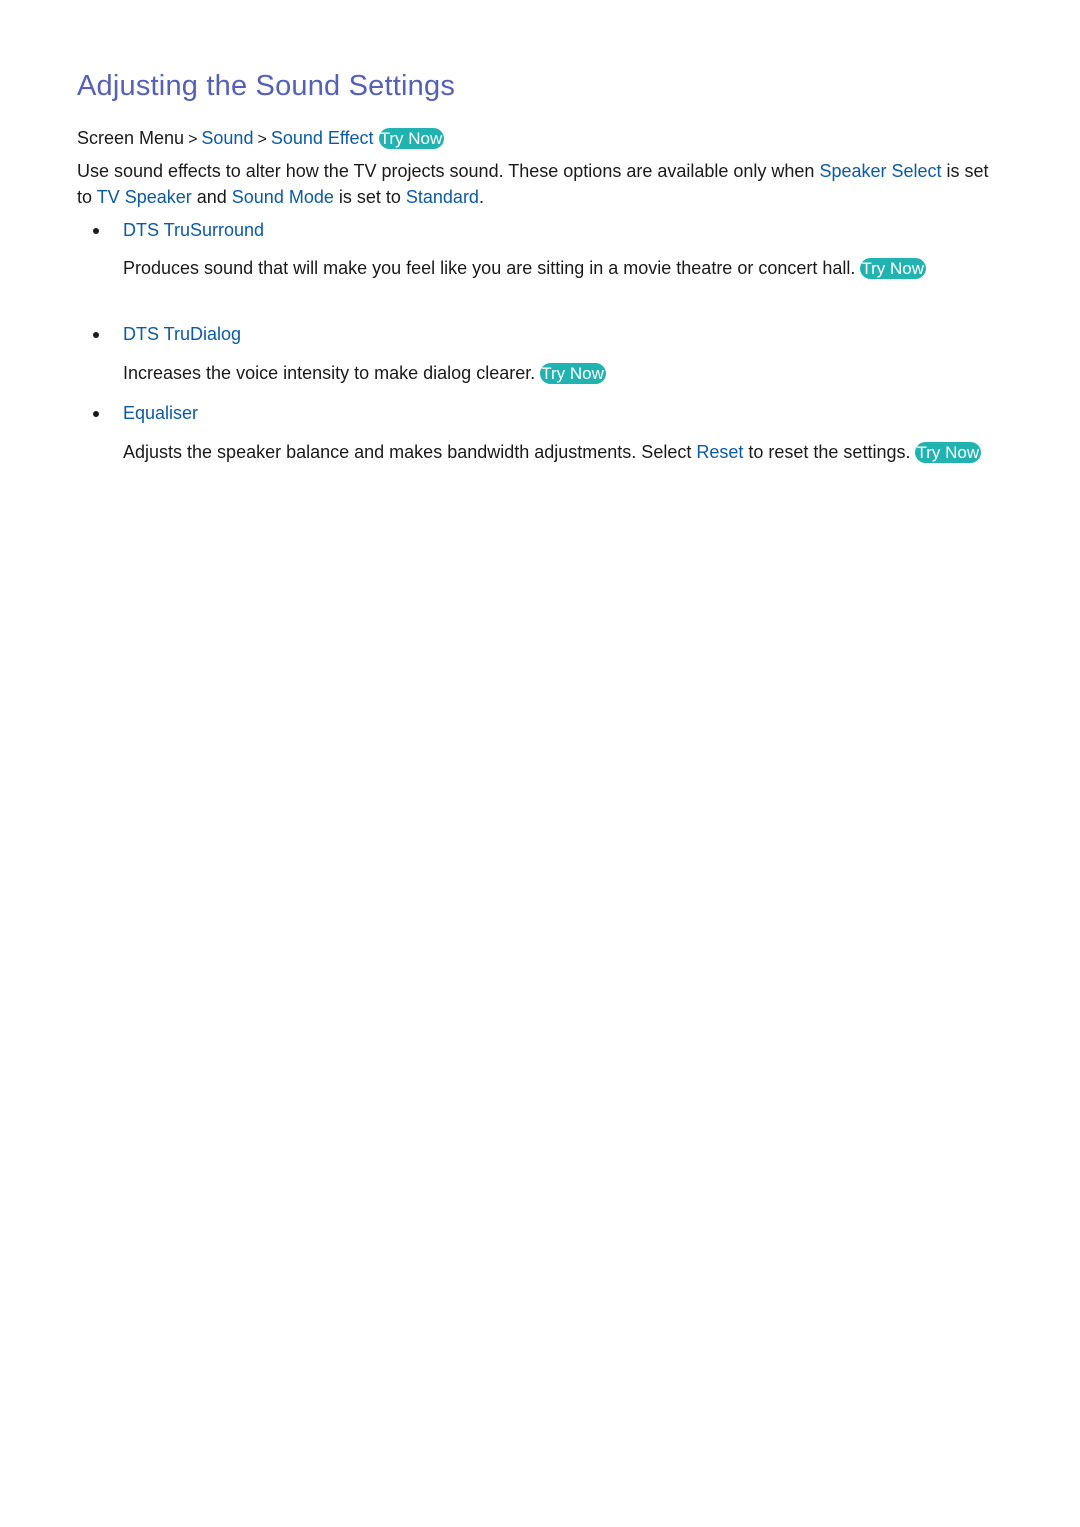  Describe the element at coordinates (160, 413) in the screenshot. I see `equaliser-link: Equaliser` at that location.